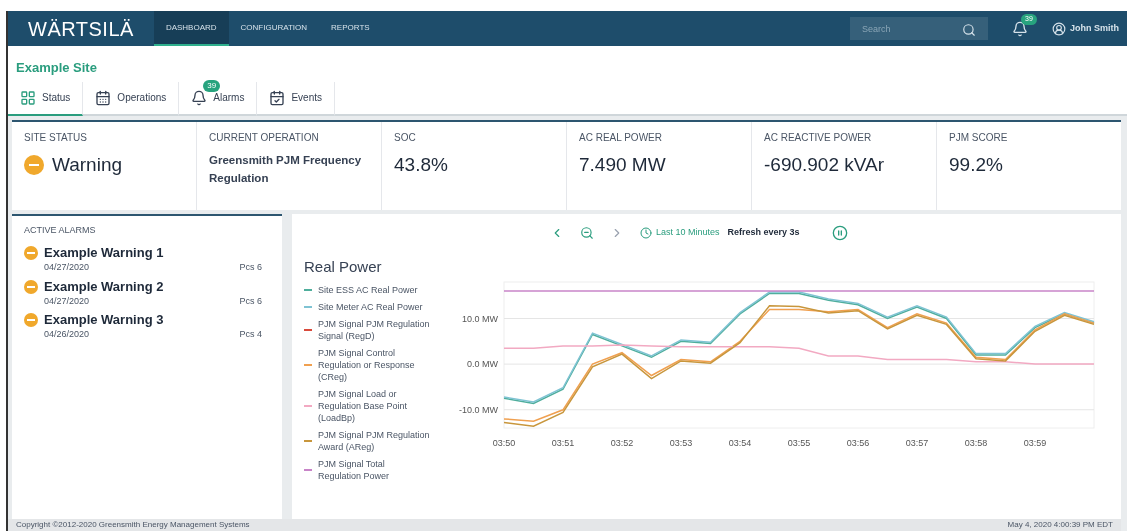 The width and height of the screenshot is (1127, 531). What do you see at coordinates (825, 164) in the screenshot?
I see `stat-value: -690.902 kVAr` at bounding box center [825, 164].